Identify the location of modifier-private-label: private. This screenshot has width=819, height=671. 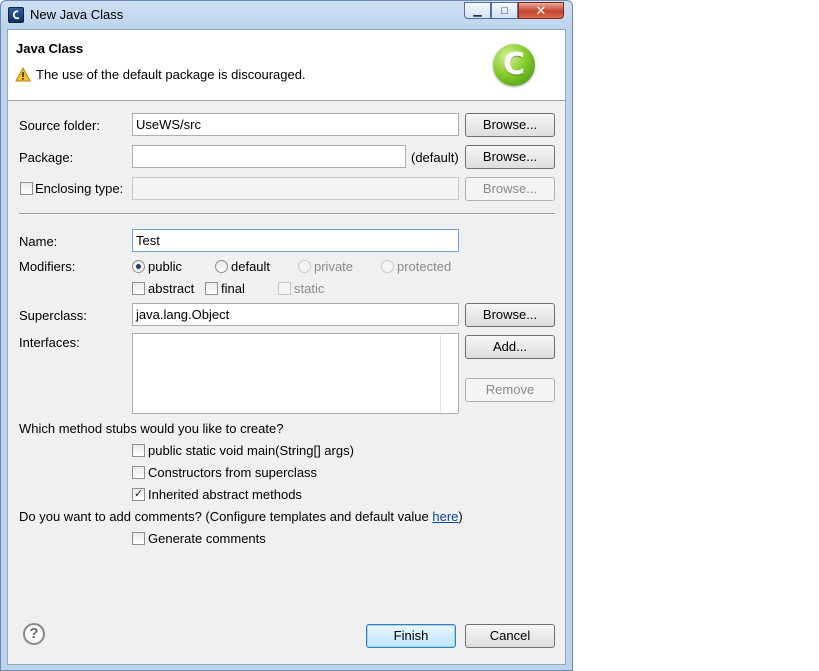
(334, 266).